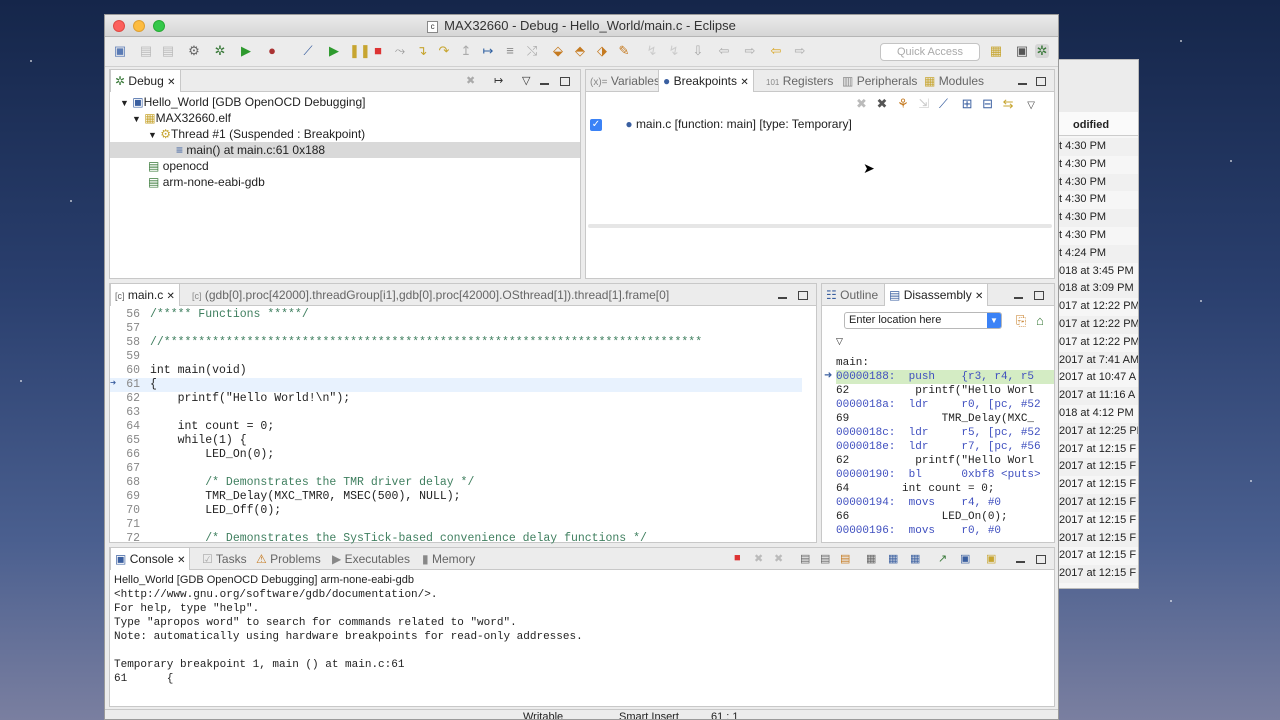 This screenshot has width=1280, height=720. What do you see at coordinates (852, 295) in the screenshot?
I see `tab-outline: ☷ Outline` at bounding box center [852, 295].